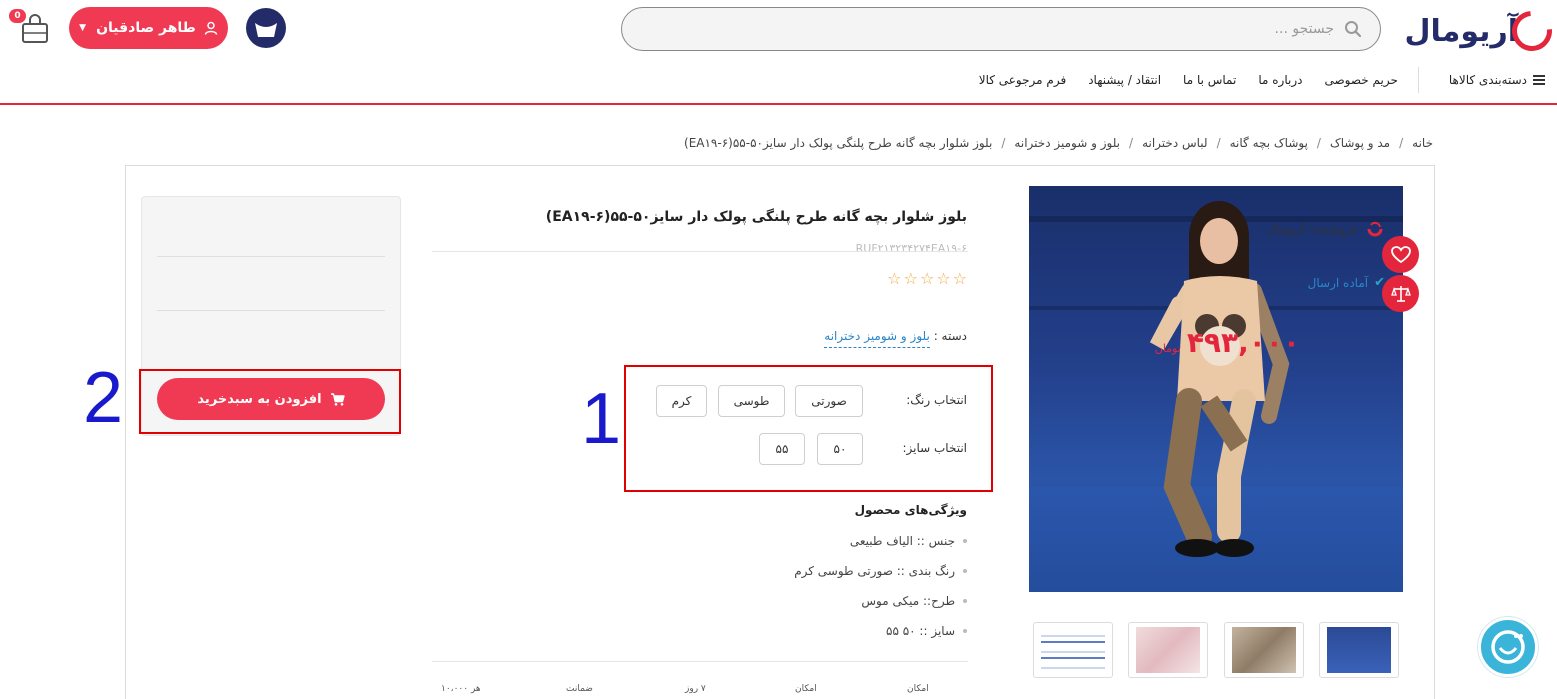  What do you see at coordinates (1360, 80) in the screenshot?
I see `nav-link-privacy: حریم خصوصی` at bounding box center [1360, 80].